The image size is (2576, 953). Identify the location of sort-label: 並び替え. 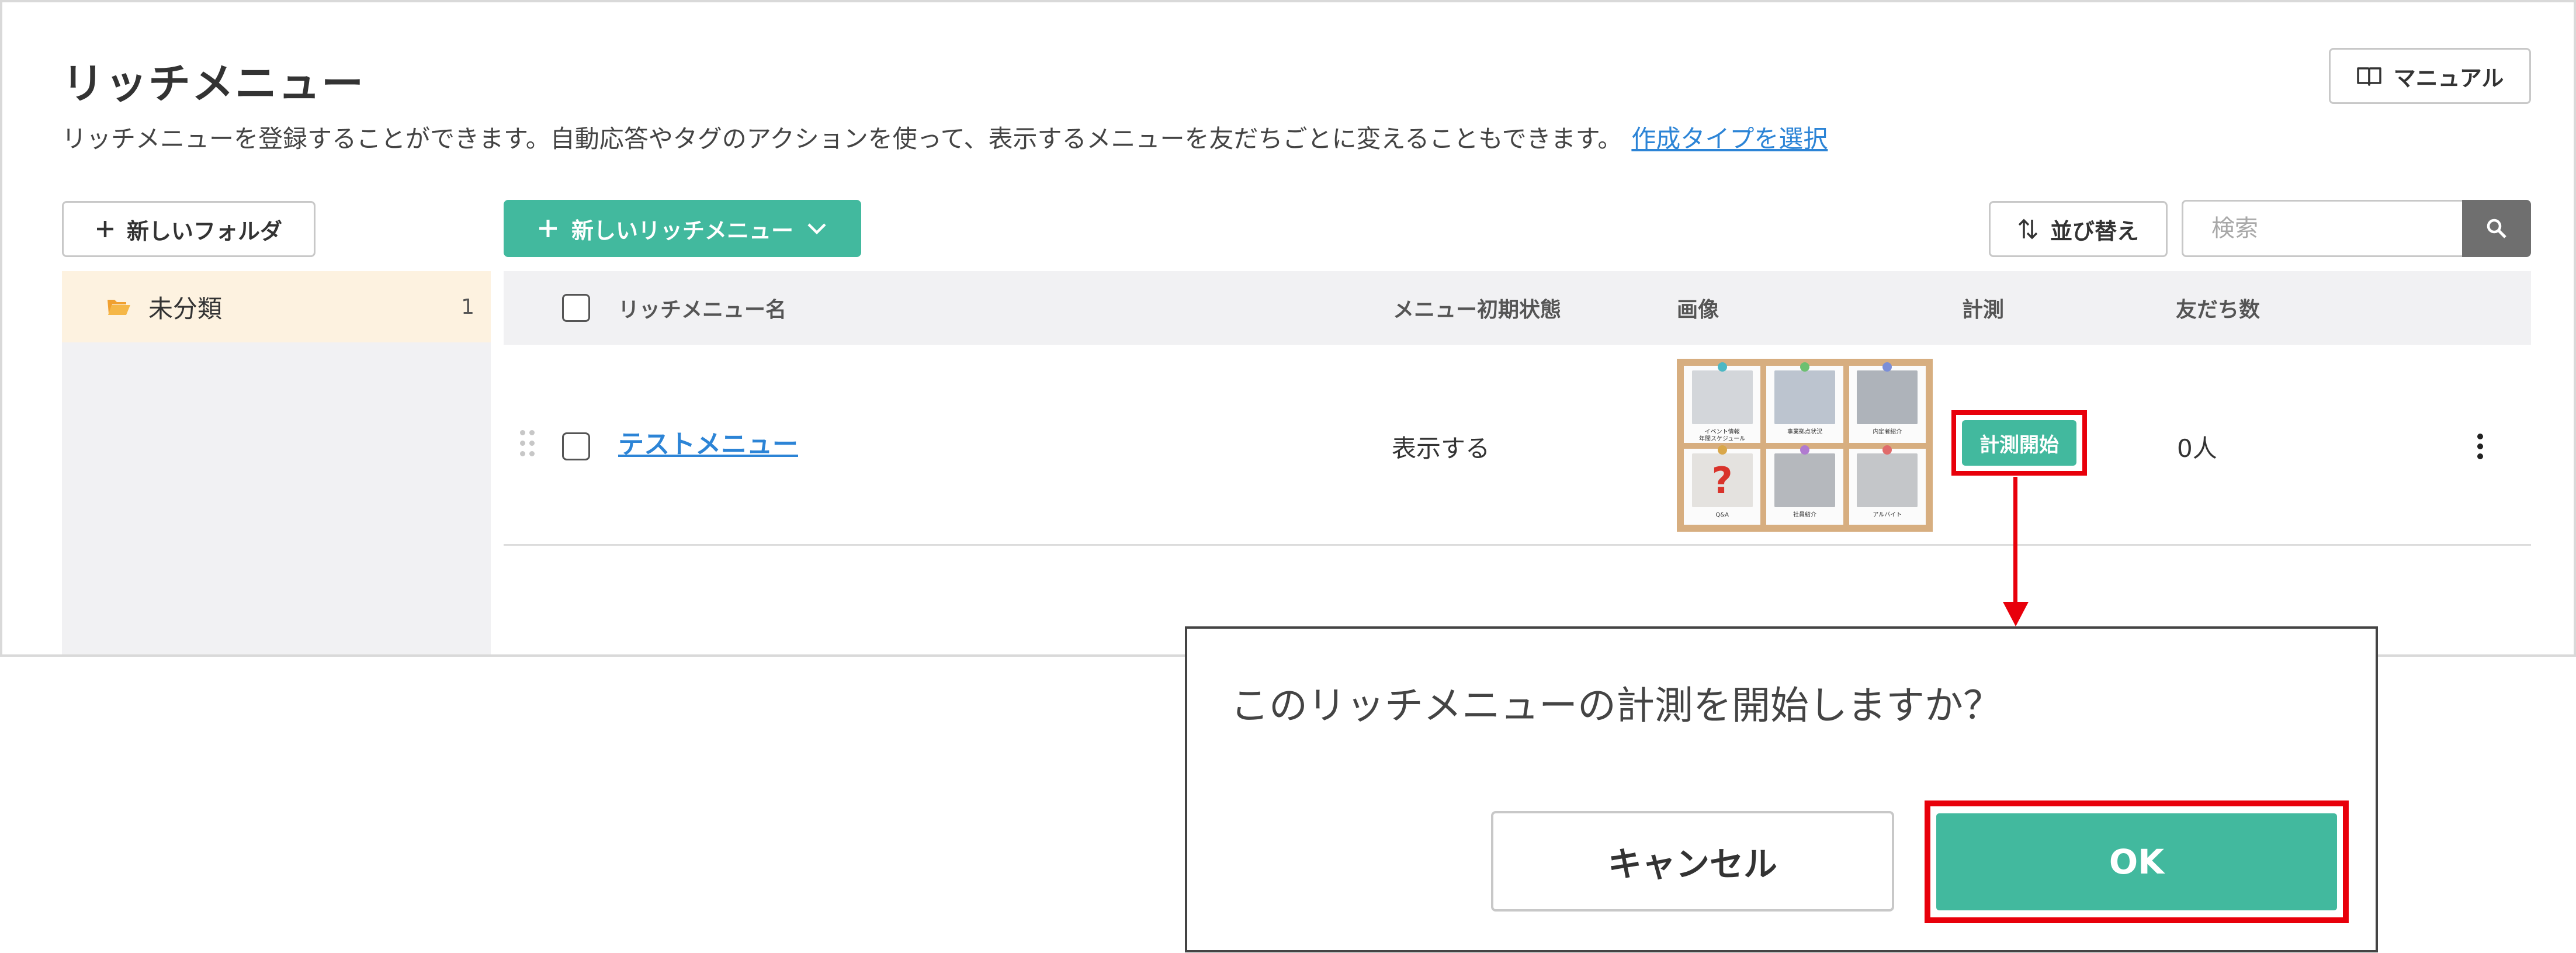
(2094, 231).